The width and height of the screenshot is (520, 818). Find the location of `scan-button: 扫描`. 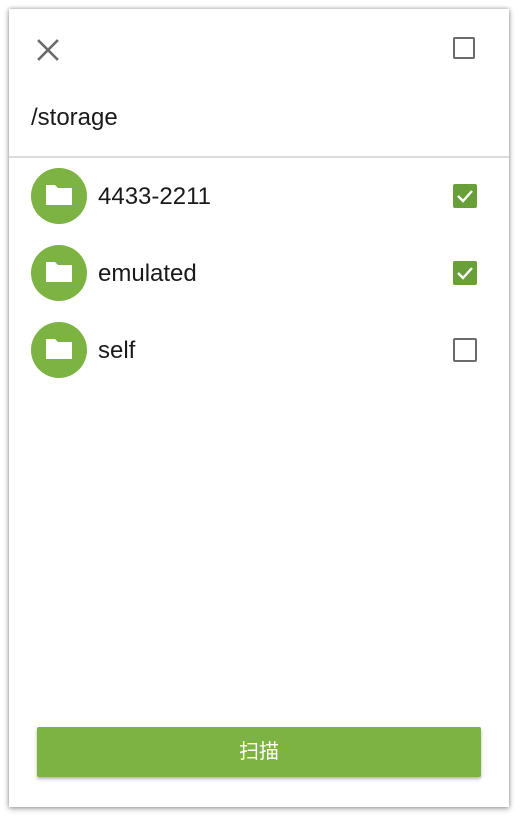

scan-button: 扫描 is located at coordinates (259, 752).